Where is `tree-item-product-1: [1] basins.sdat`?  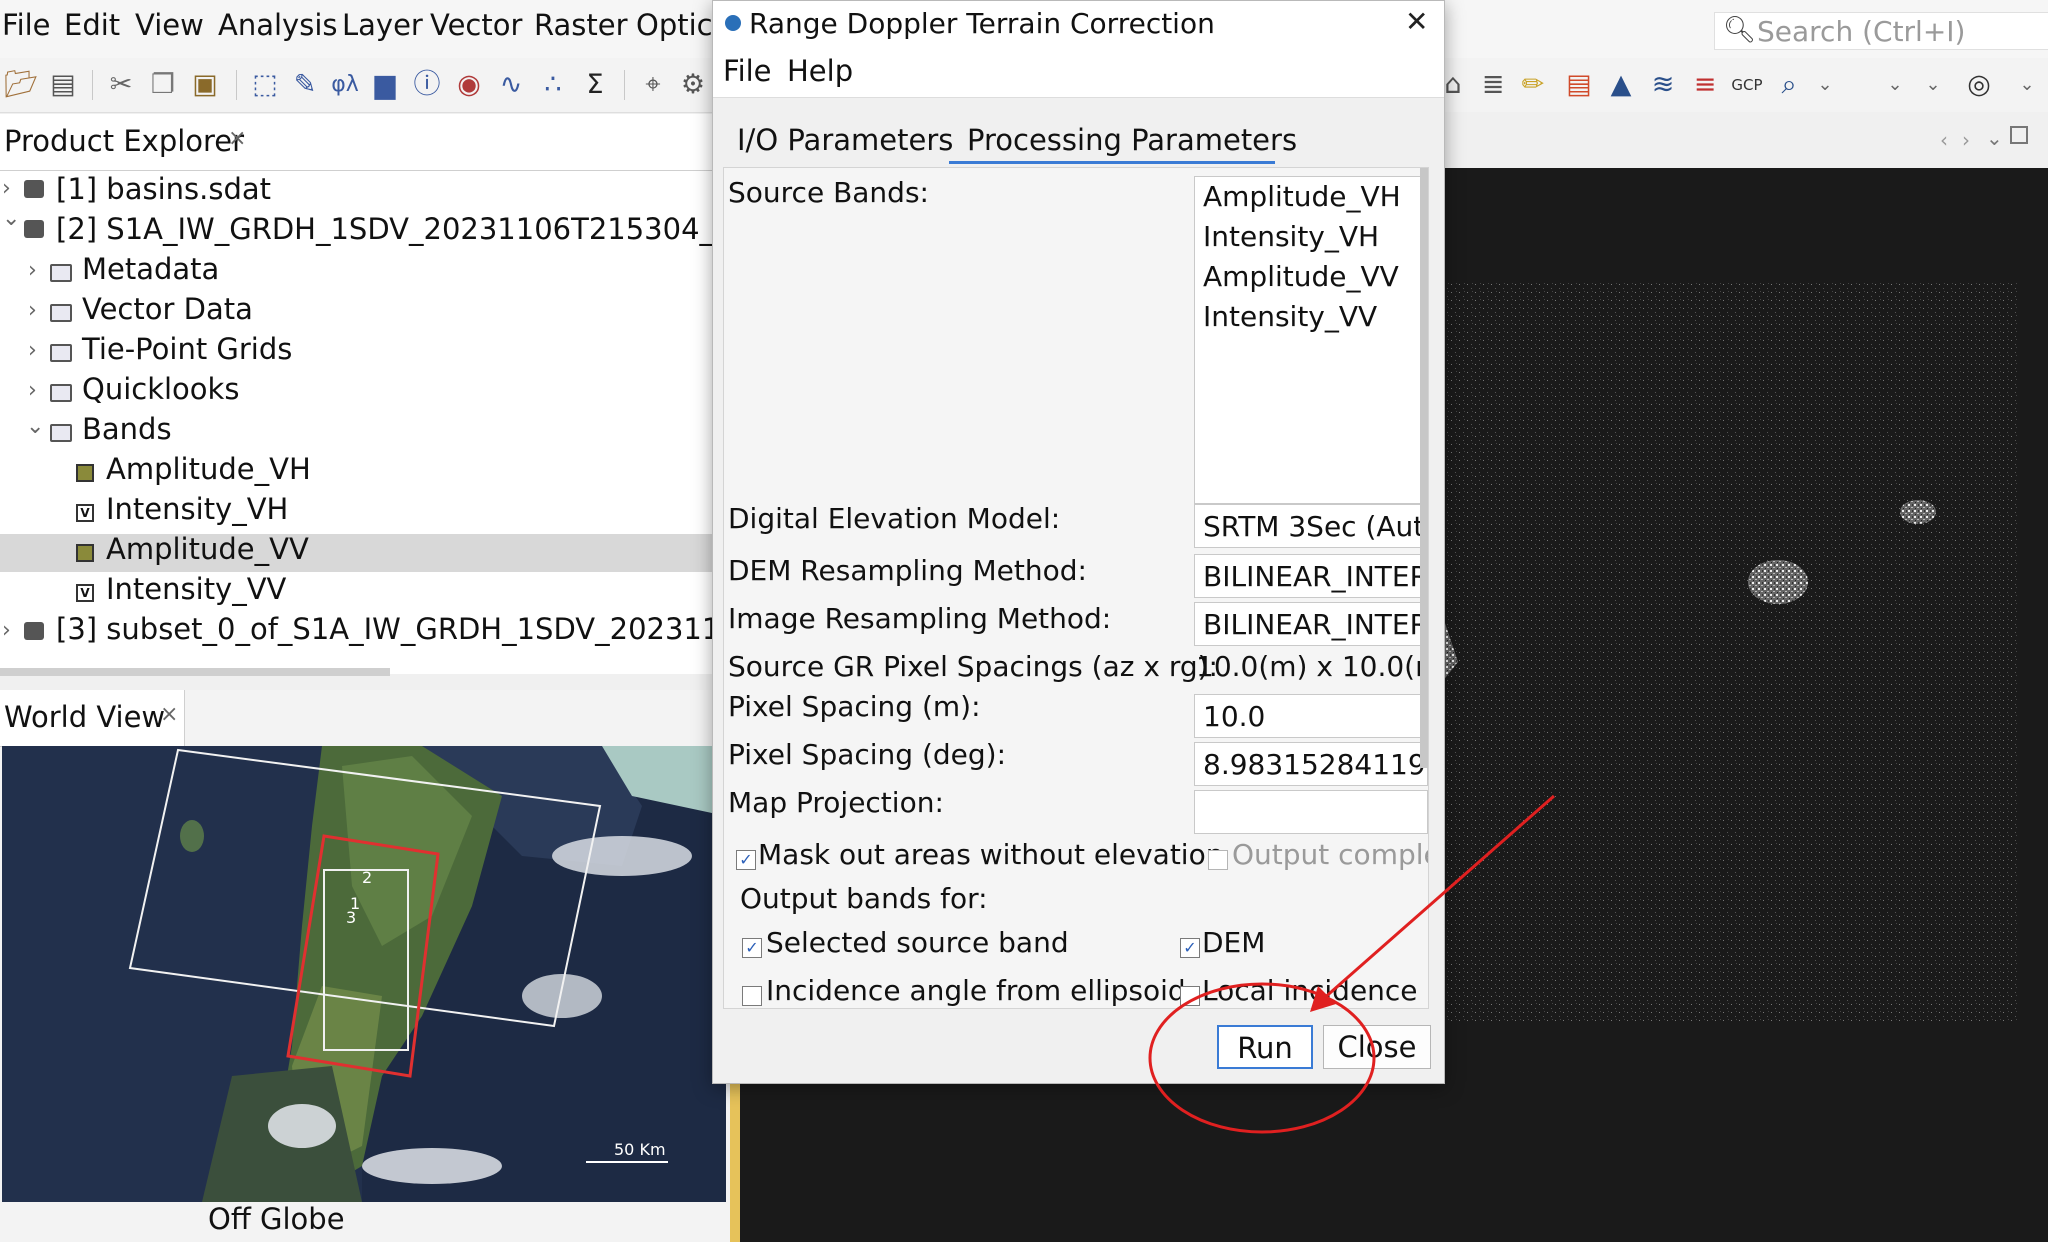 tree-item-product-1: [1] basins.sdat is located at coordinates (163, 189).